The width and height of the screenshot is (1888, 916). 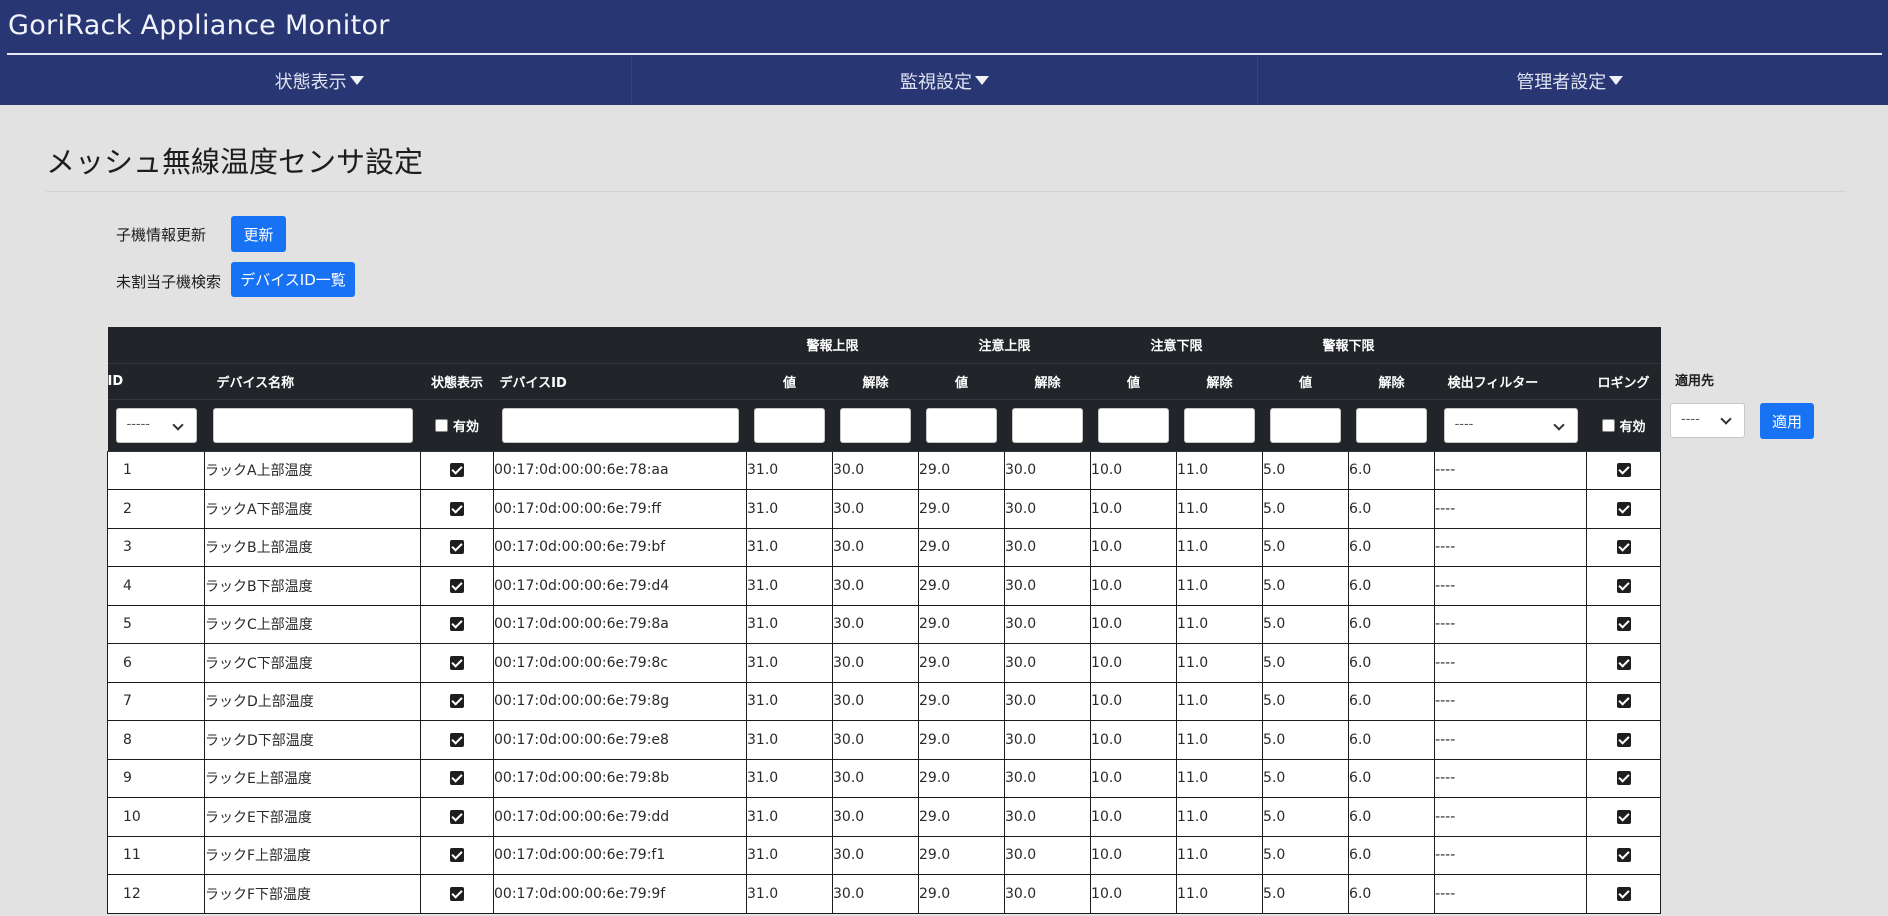 What do you see at coordinates (457, 425) in the screenshot?
I see `status-enabled-filter: 有効` at bounding box center [457, 425].